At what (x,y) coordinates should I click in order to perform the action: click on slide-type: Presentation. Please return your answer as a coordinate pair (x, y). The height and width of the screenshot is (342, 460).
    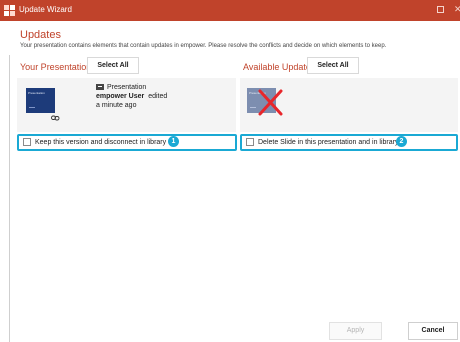
    Looking at the image, I should click on (127, 87).